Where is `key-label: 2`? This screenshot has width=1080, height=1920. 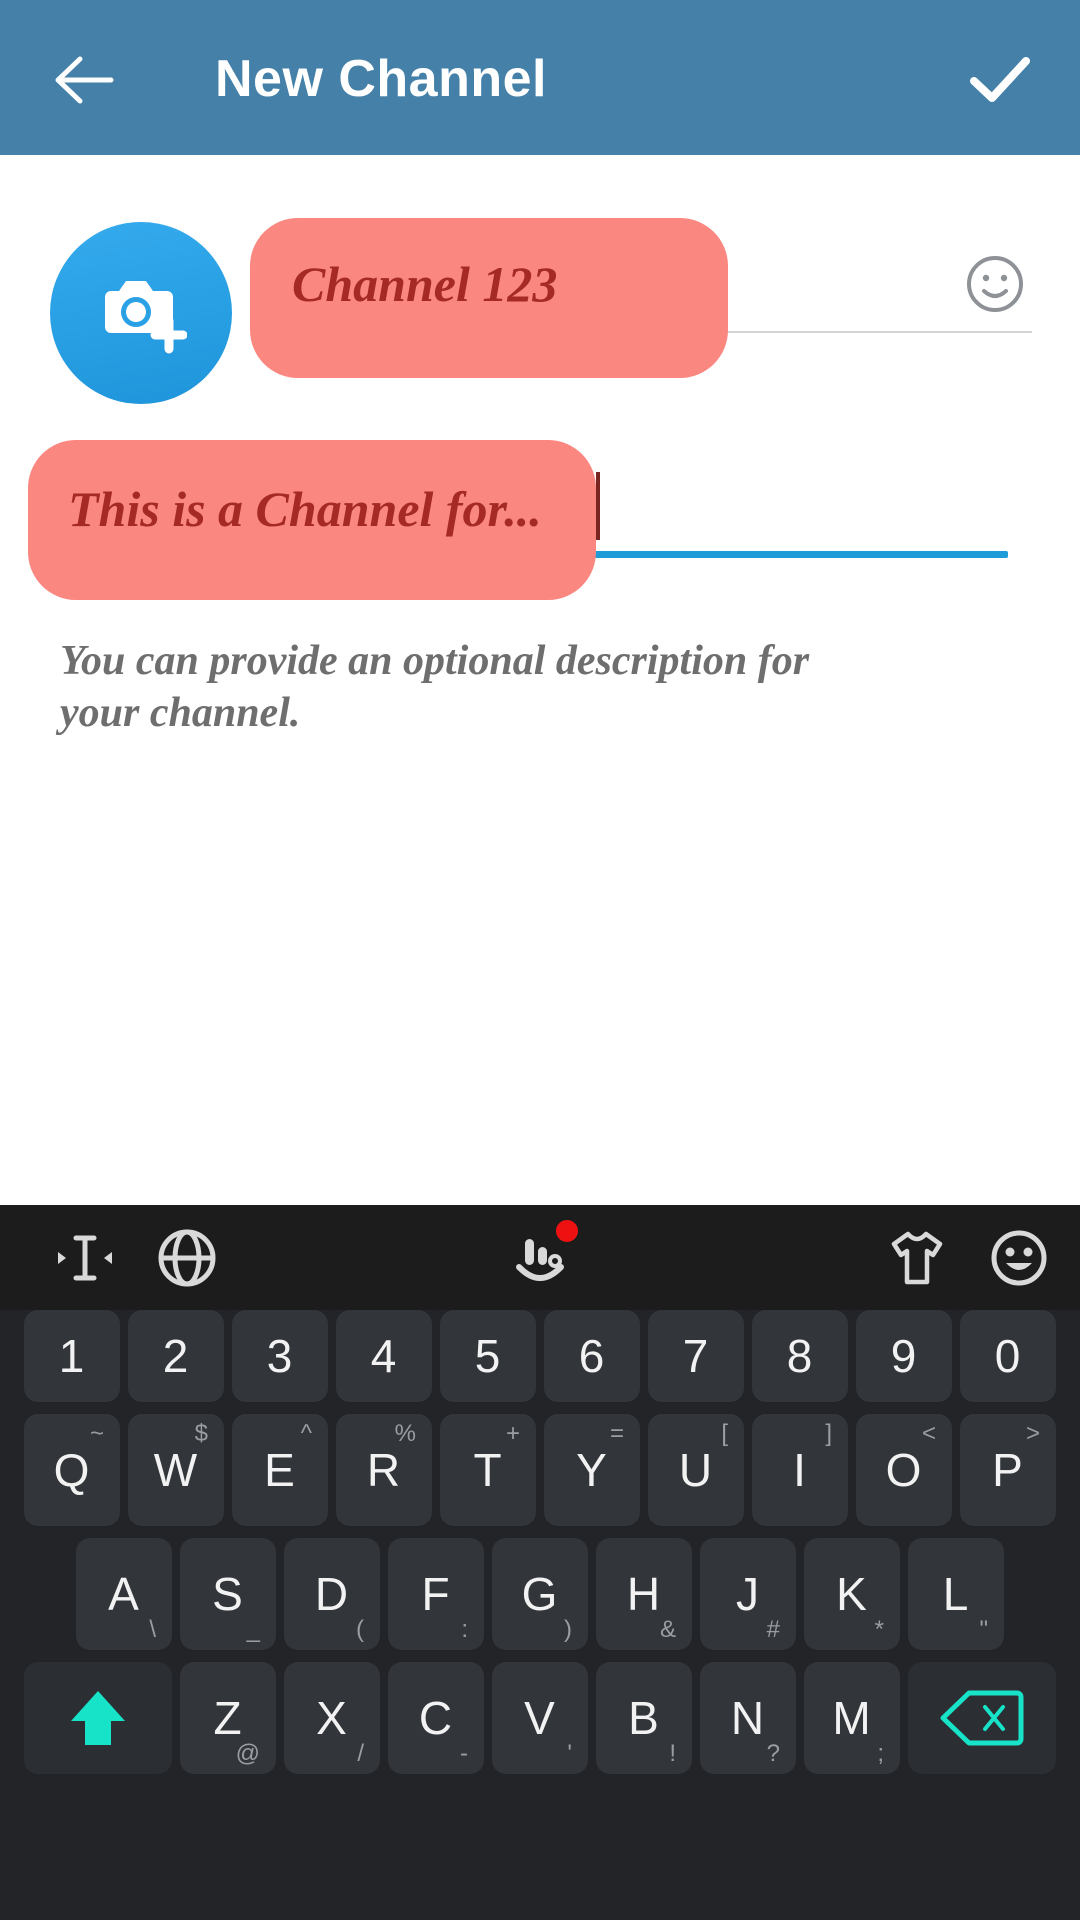
key-label: 2 is located at coordinates (176, 1356).